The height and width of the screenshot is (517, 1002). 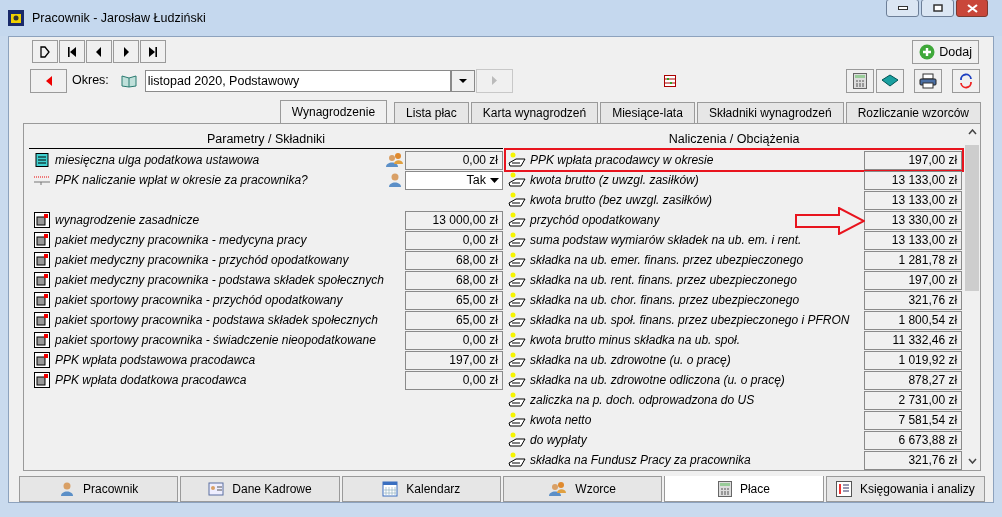 I want to click on bottom-tab: Dane Kadrowe, so click(x=260, y=489).